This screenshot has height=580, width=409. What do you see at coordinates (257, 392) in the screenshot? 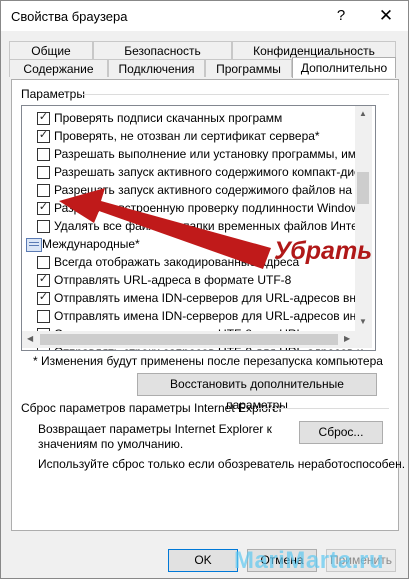
I see `restore-defaults-button: Восстановить дополнительные параметры` at bounding box center [257, 392].